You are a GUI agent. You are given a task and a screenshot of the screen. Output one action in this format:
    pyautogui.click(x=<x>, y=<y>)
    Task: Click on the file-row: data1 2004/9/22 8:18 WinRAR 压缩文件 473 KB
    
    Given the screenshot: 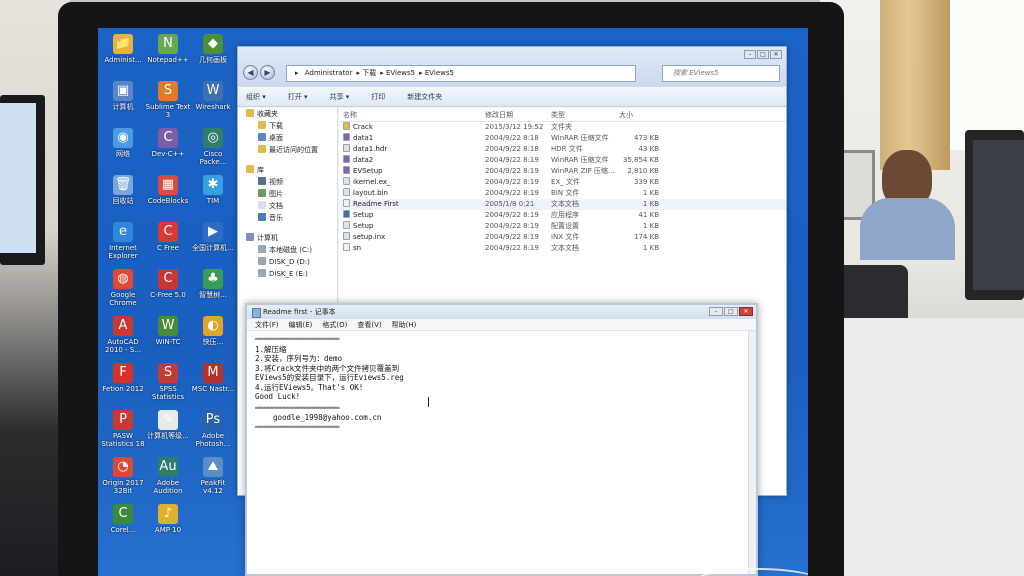 What is the action you would take?
    pyautogui.click(x=562, y=138)
    